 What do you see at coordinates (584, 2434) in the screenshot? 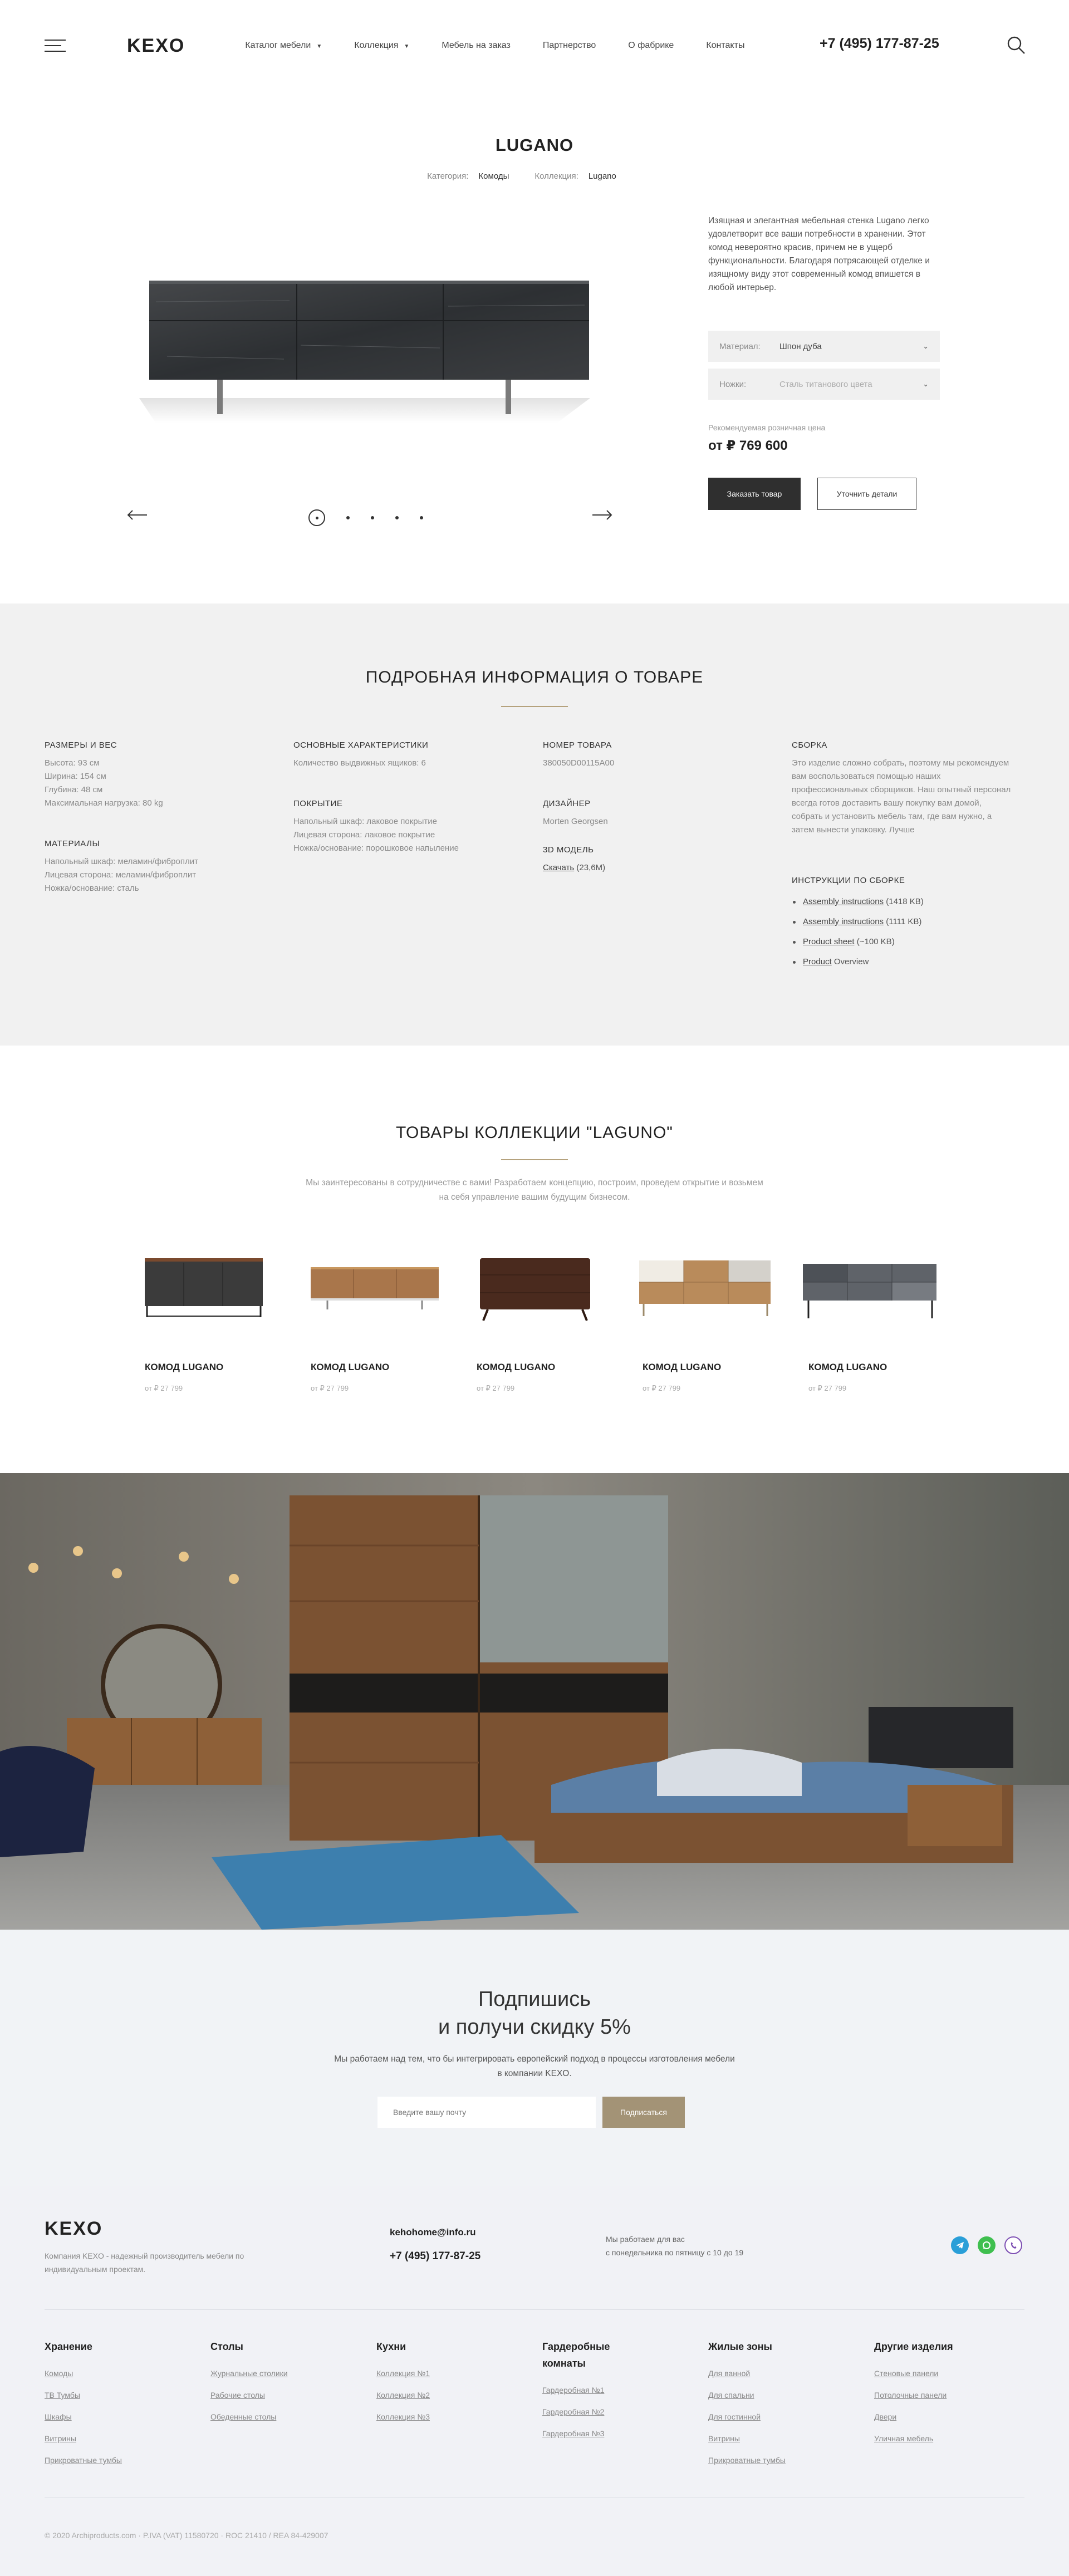
I see `footer-link: Гардеробная №3` at bounding box center [584, 2434].